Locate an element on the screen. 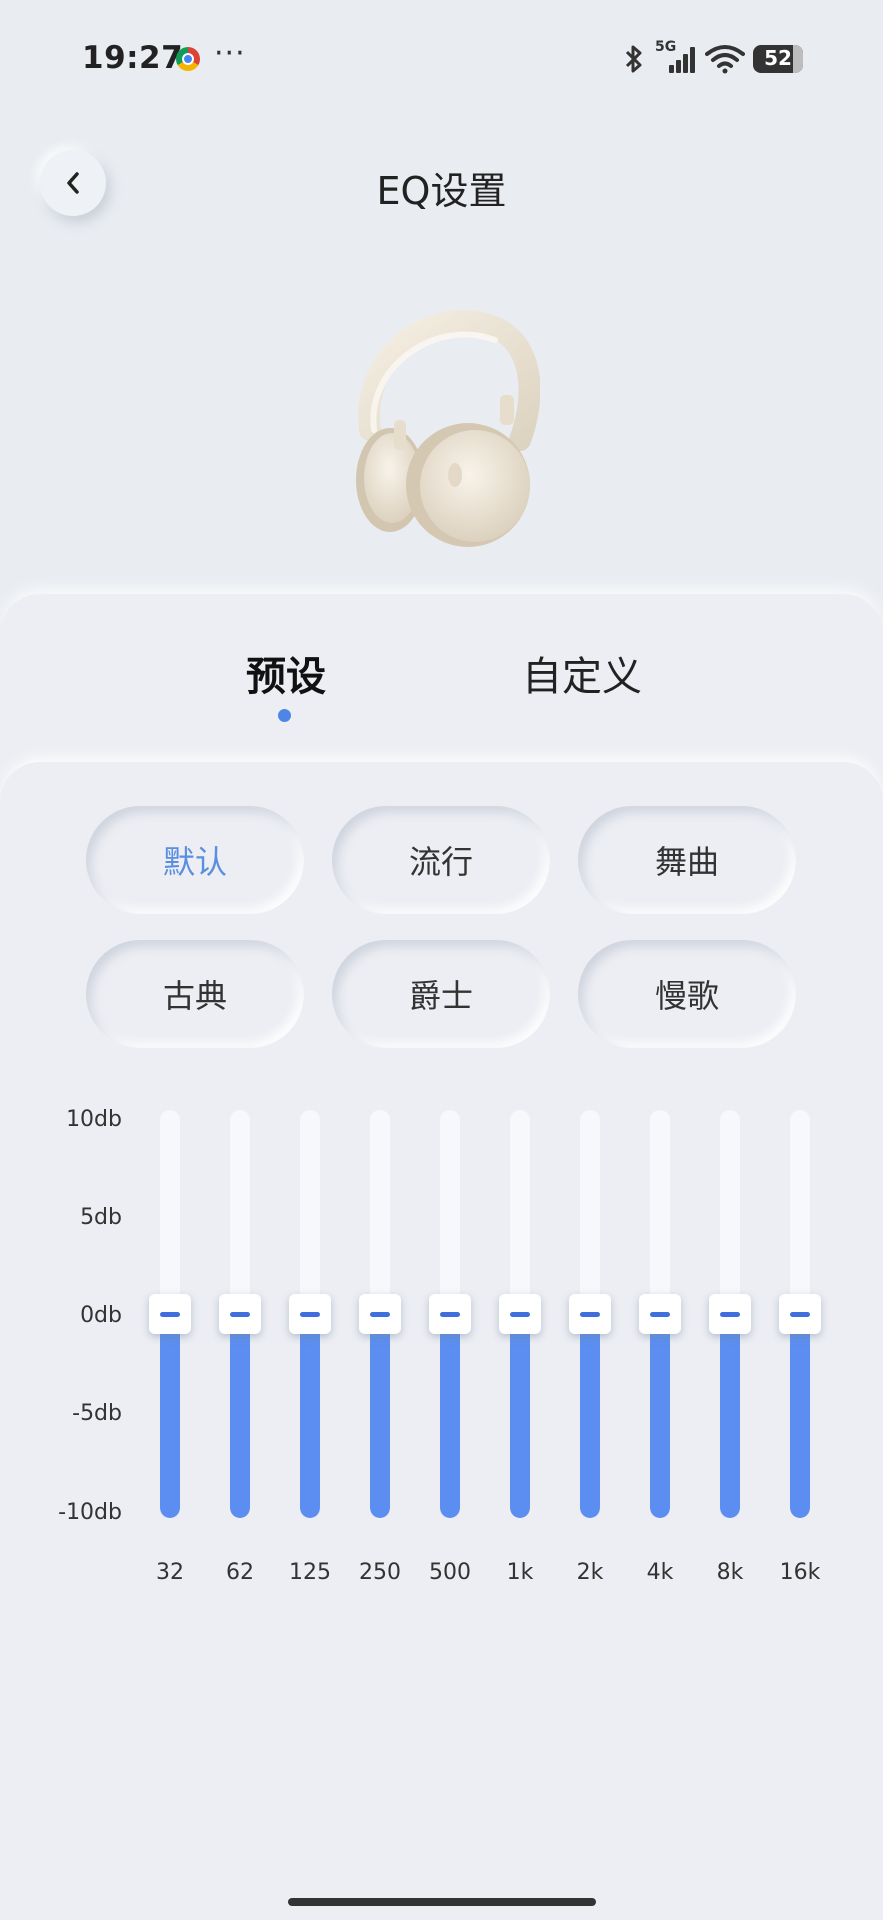  wifi-icon is located at coordinates (725, 59).